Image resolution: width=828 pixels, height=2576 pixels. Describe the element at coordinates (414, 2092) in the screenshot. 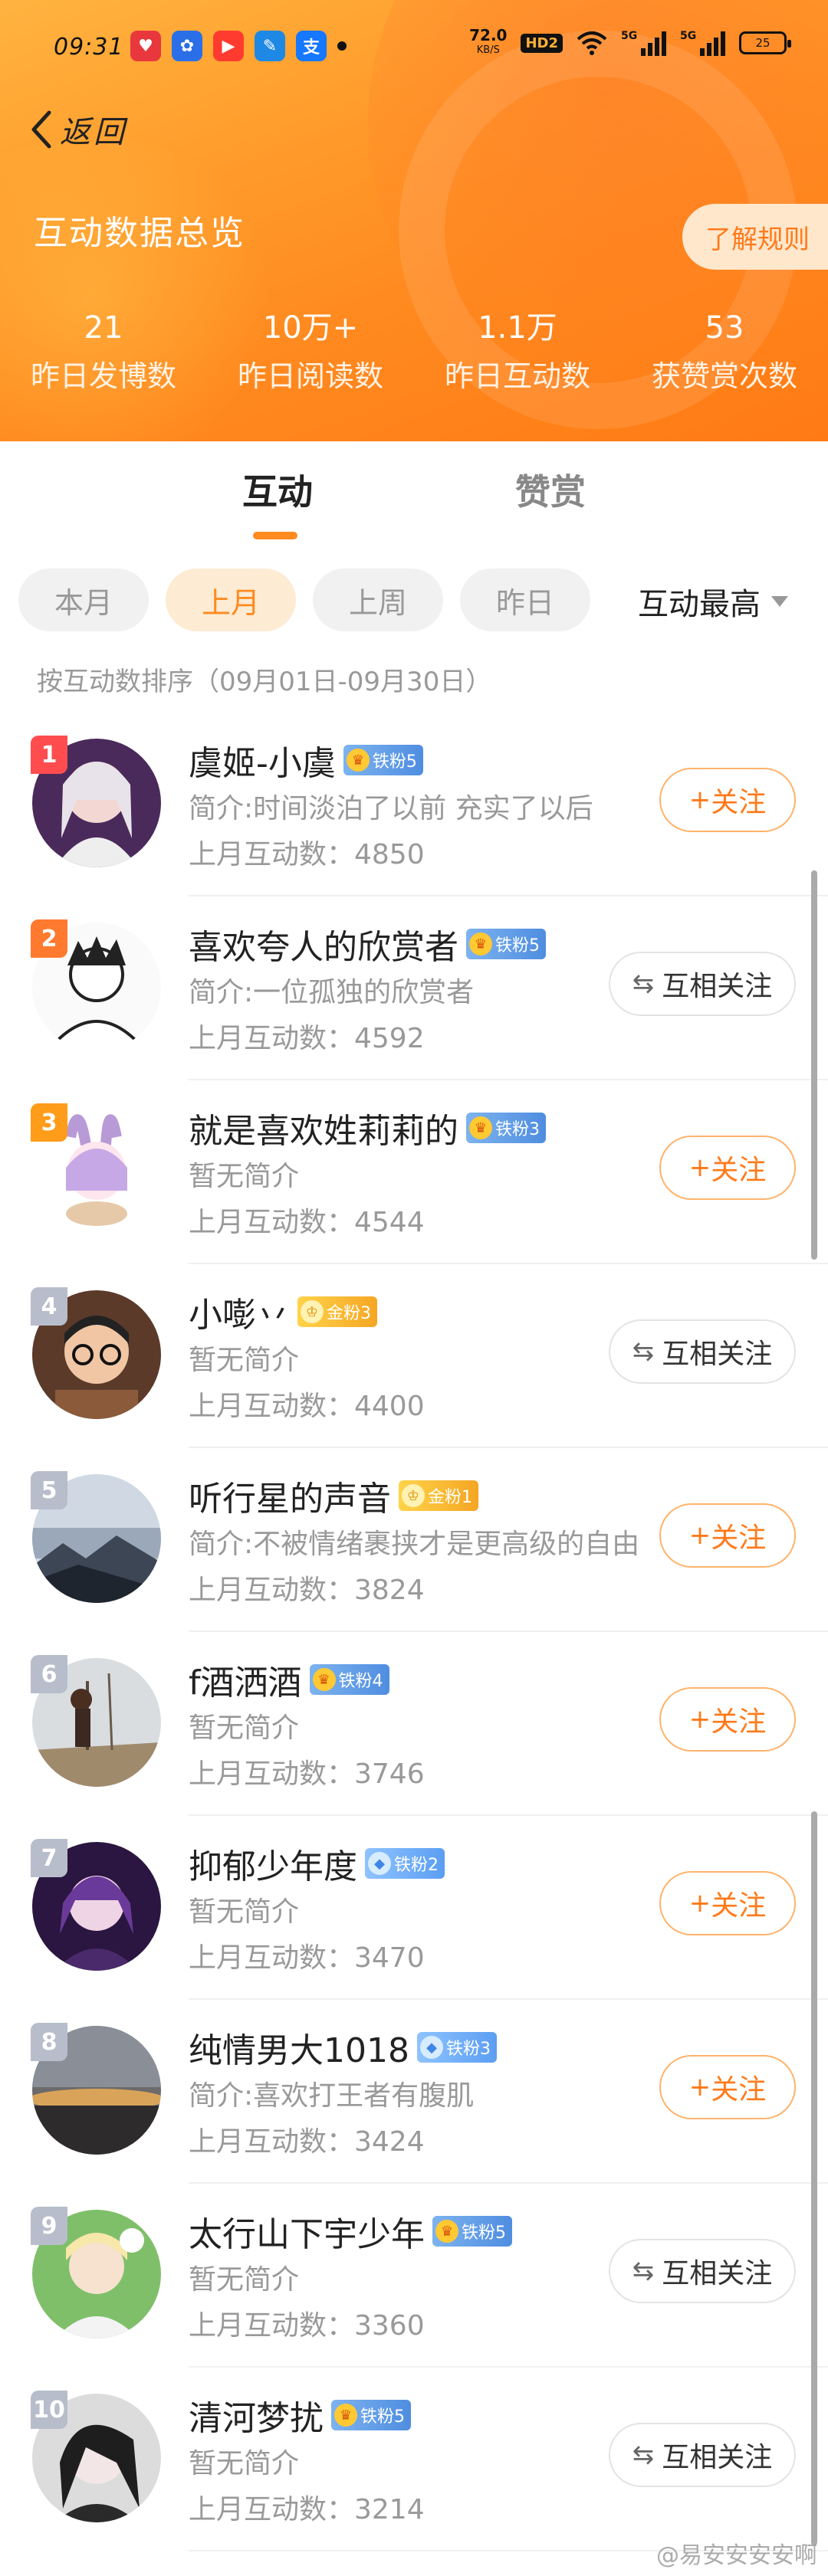

I see `list-item: 8 纯情男大1018 ◆ 铁粉3 简介:喜欢打王者有腹肌 上月互动数：3424 + 关注` at that location.